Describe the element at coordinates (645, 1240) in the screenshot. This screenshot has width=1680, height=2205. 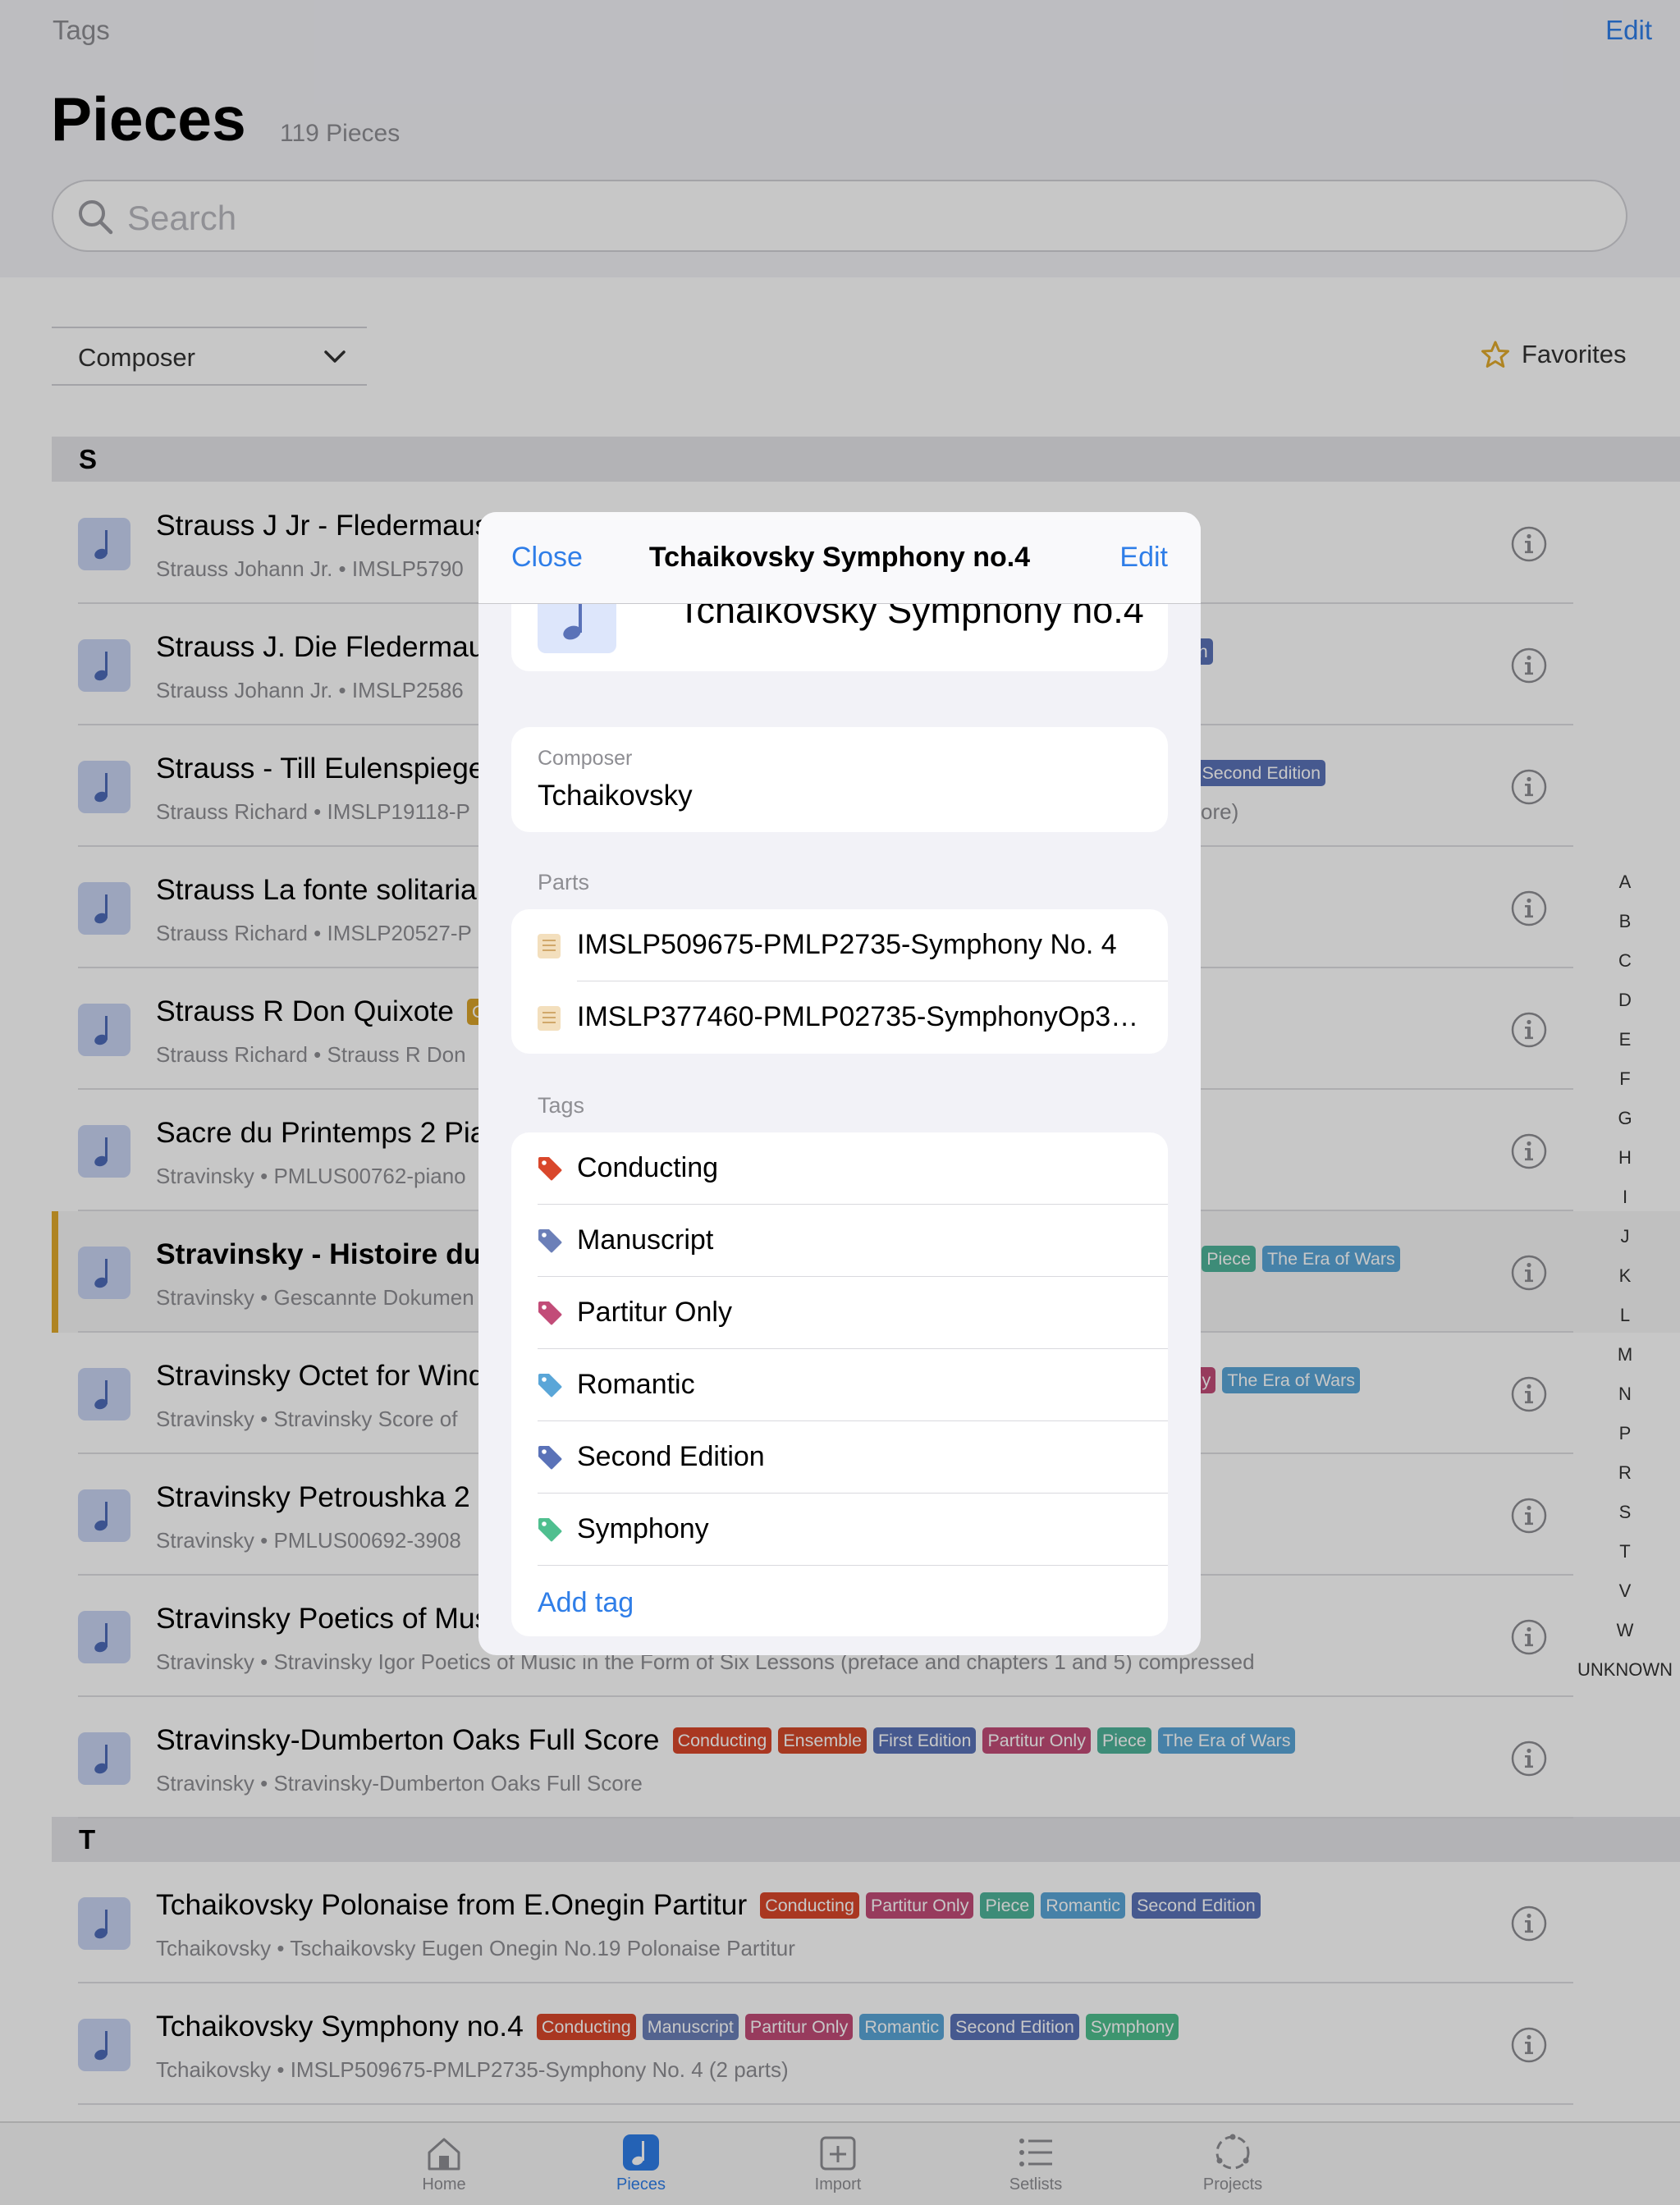
I see `tag-name: Manuscript` at that location.